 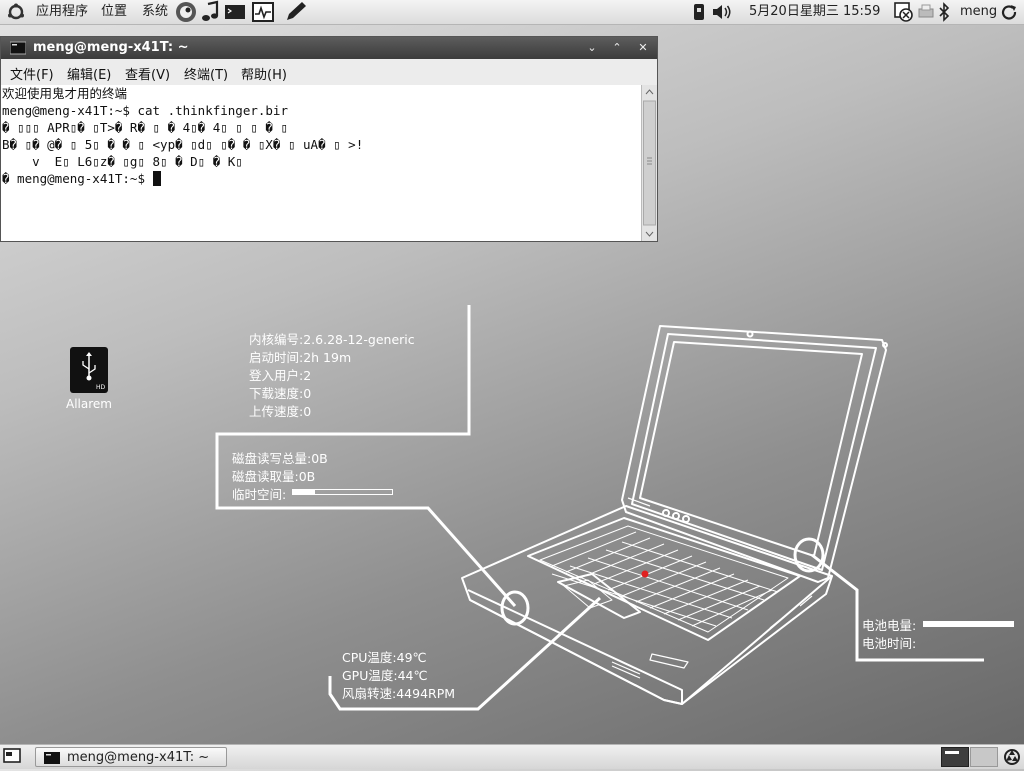 I want to click on music-launcher-icon, so click(x=211, y=12).